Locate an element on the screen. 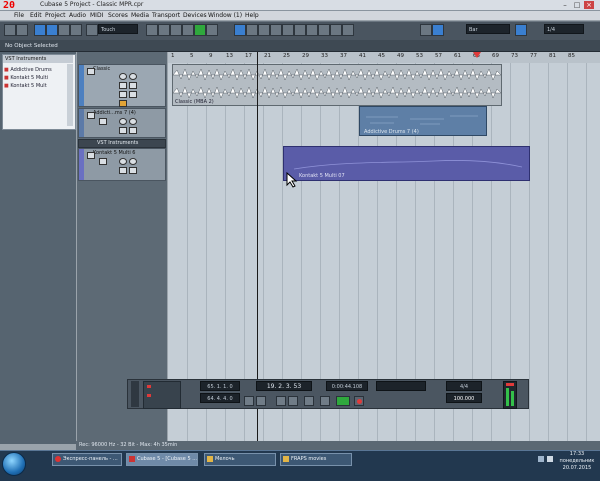 Image resolution: width=600 pixels, height=481 pixels. taskbar-clock: 17:33 понедельник 20.07.2015 is located at coordinates (577, 461).